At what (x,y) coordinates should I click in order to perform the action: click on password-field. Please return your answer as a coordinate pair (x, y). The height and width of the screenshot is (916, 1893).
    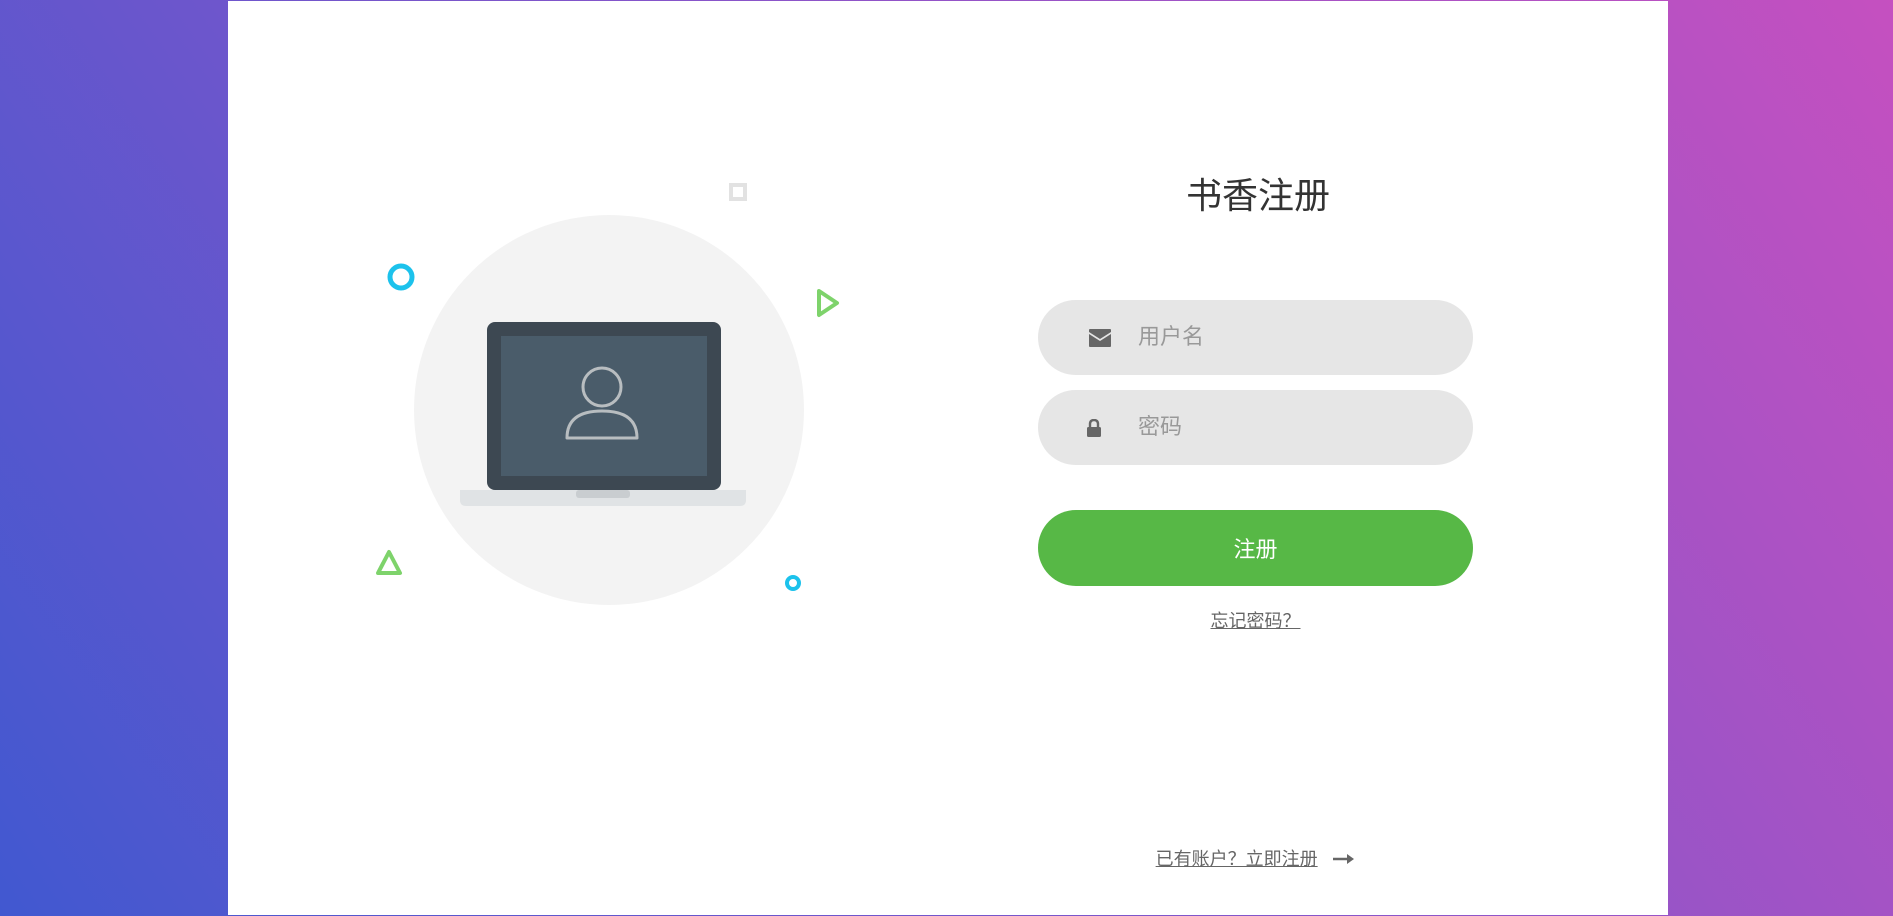
    Looking at the image, I should click on (1255, 427).